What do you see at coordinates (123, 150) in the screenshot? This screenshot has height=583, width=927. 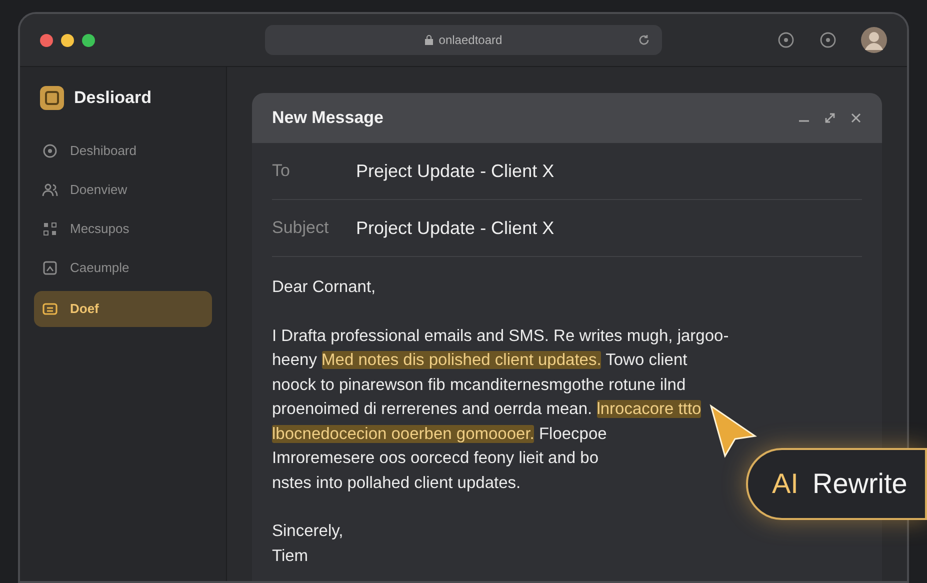 I see `sidebar-item: Deshiboard` at bounding box center [123, 150].